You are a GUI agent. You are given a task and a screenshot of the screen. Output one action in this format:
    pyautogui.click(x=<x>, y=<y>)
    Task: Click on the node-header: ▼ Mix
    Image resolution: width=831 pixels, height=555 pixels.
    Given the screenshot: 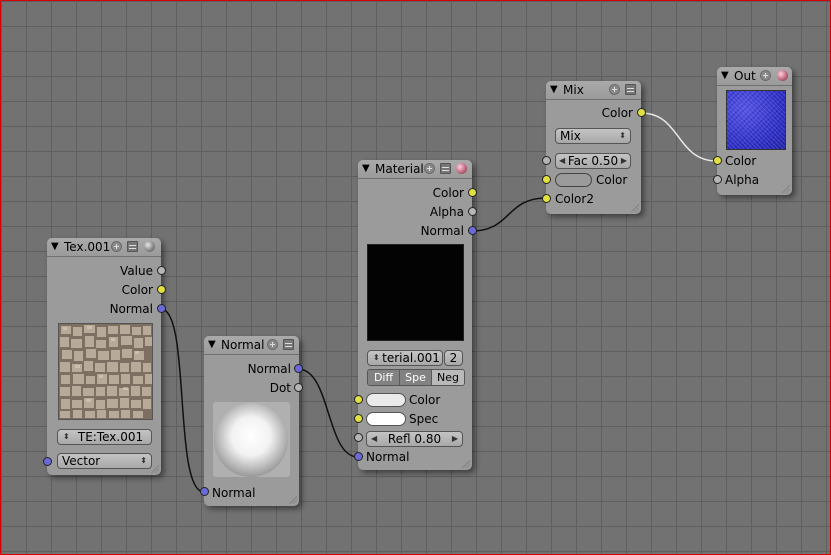 What is the action you would take?
    pyautogui.click(x=593, y=90)
    